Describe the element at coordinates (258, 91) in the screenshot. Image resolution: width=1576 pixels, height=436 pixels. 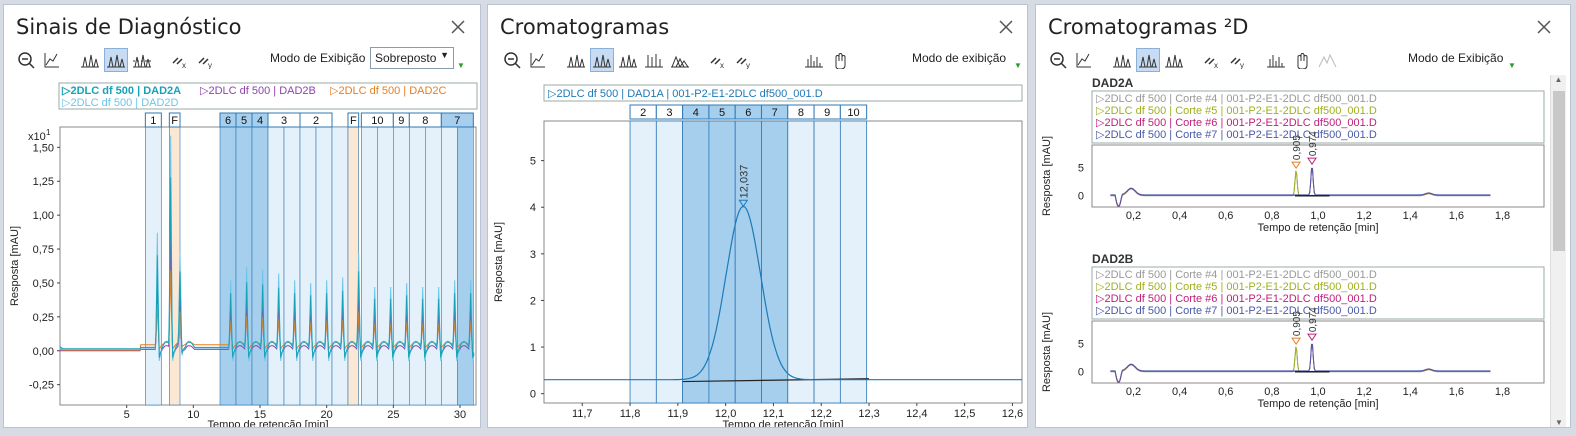
I see `legend-item: ▷2DLC df 500 | DAD2B` at that location.